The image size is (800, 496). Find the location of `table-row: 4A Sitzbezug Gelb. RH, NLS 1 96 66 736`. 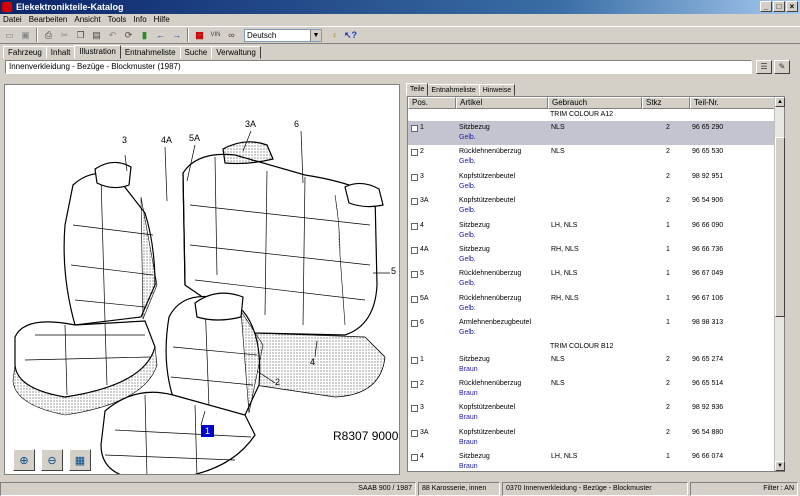

table-row: 4A Sitzbezug Gelb. RH, NLS 1 96 66 736 is located at coordinates (596, 255).